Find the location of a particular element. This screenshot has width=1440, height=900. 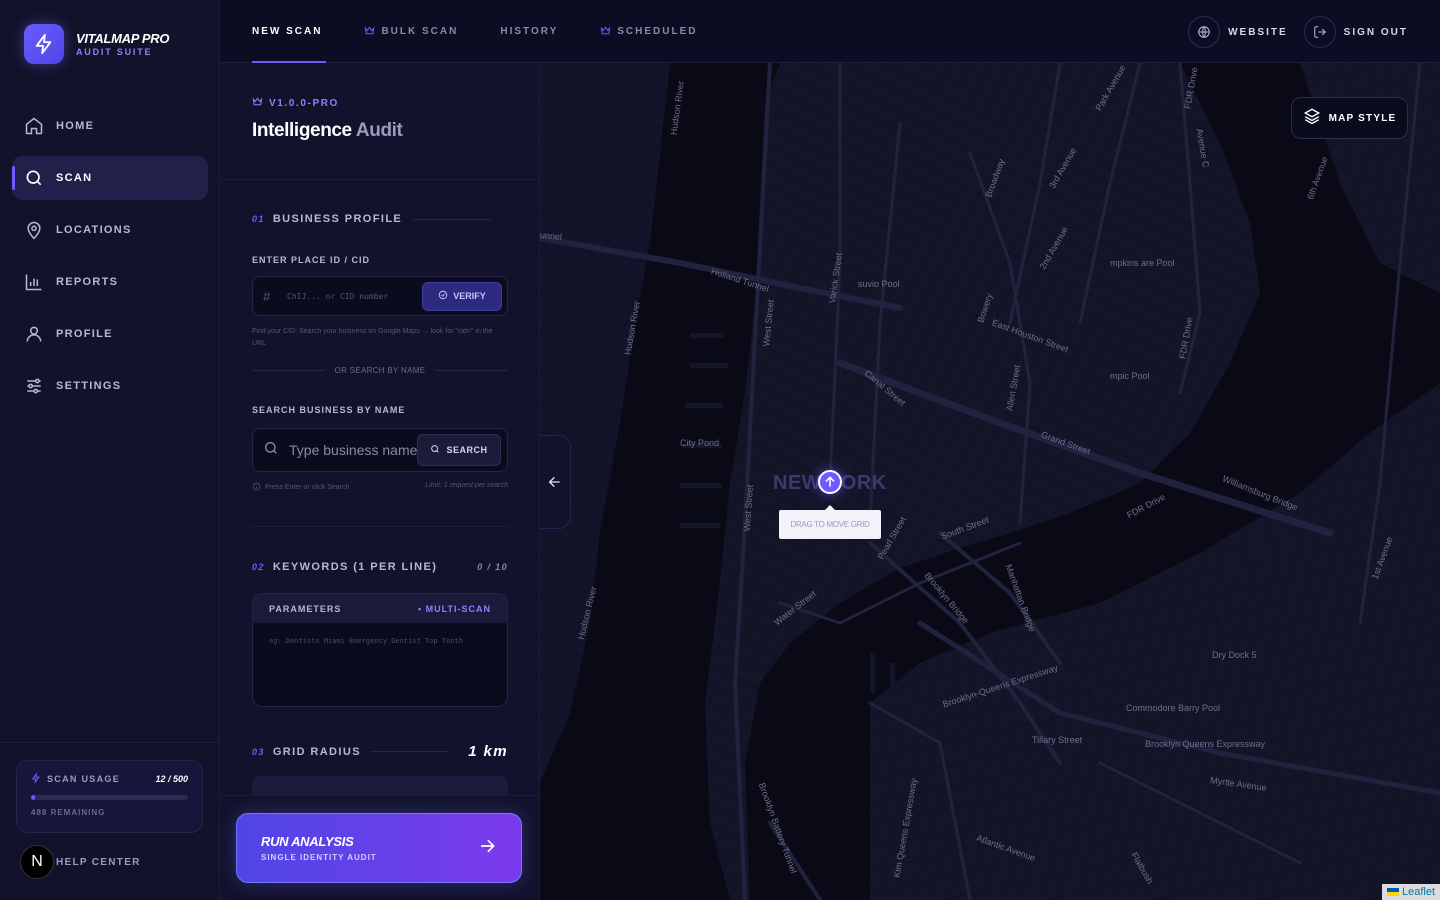

version-label: V1.0.0-PRO is located at coordinates (304, 103).